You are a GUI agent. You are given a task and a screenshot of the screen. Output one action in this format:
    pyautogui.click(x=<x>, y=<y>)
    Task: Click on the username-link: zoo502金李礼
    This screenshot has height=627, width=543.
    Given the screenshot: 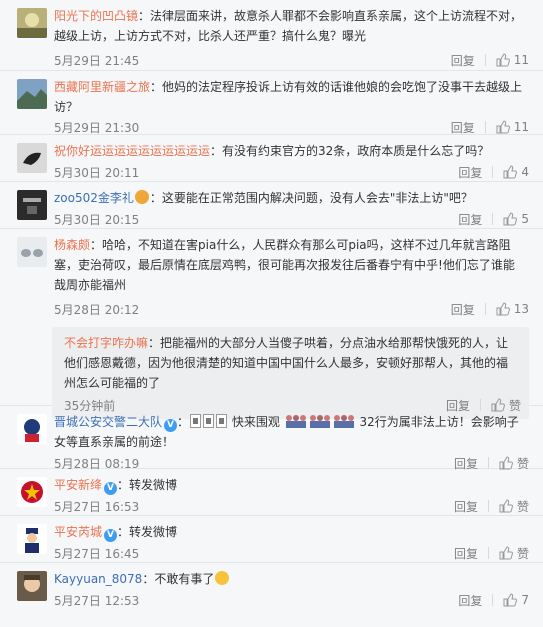 What is the action you would take?
    pyautogui.click(x=94, y=198)
    